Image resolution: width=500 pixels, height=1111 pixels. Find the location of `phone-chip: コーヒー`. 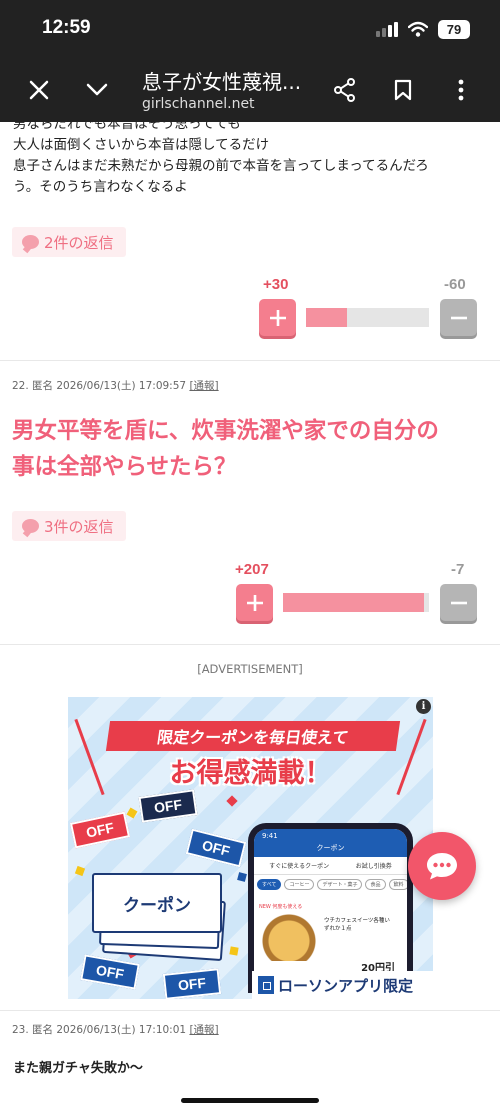

phone-chip: コーヒー is located at coordinates (299, 884).